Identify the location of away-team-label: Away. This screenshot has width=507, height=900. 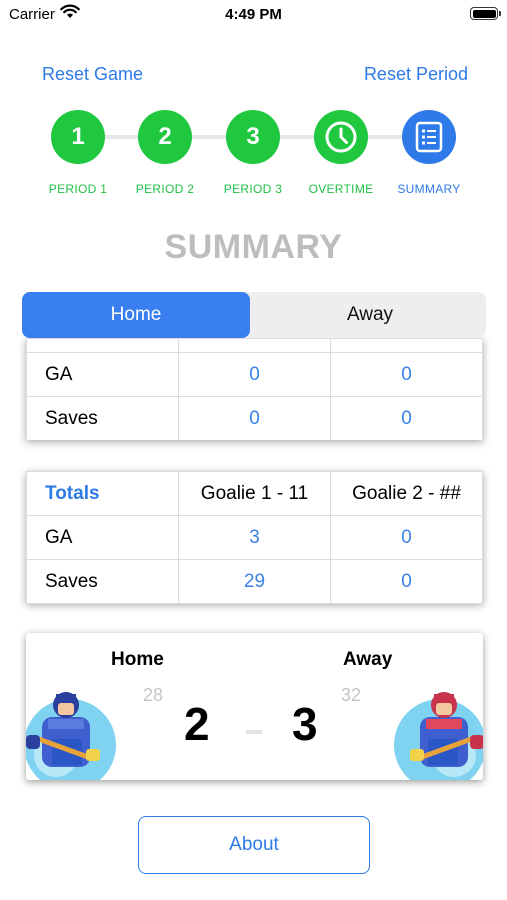
(368, 659).